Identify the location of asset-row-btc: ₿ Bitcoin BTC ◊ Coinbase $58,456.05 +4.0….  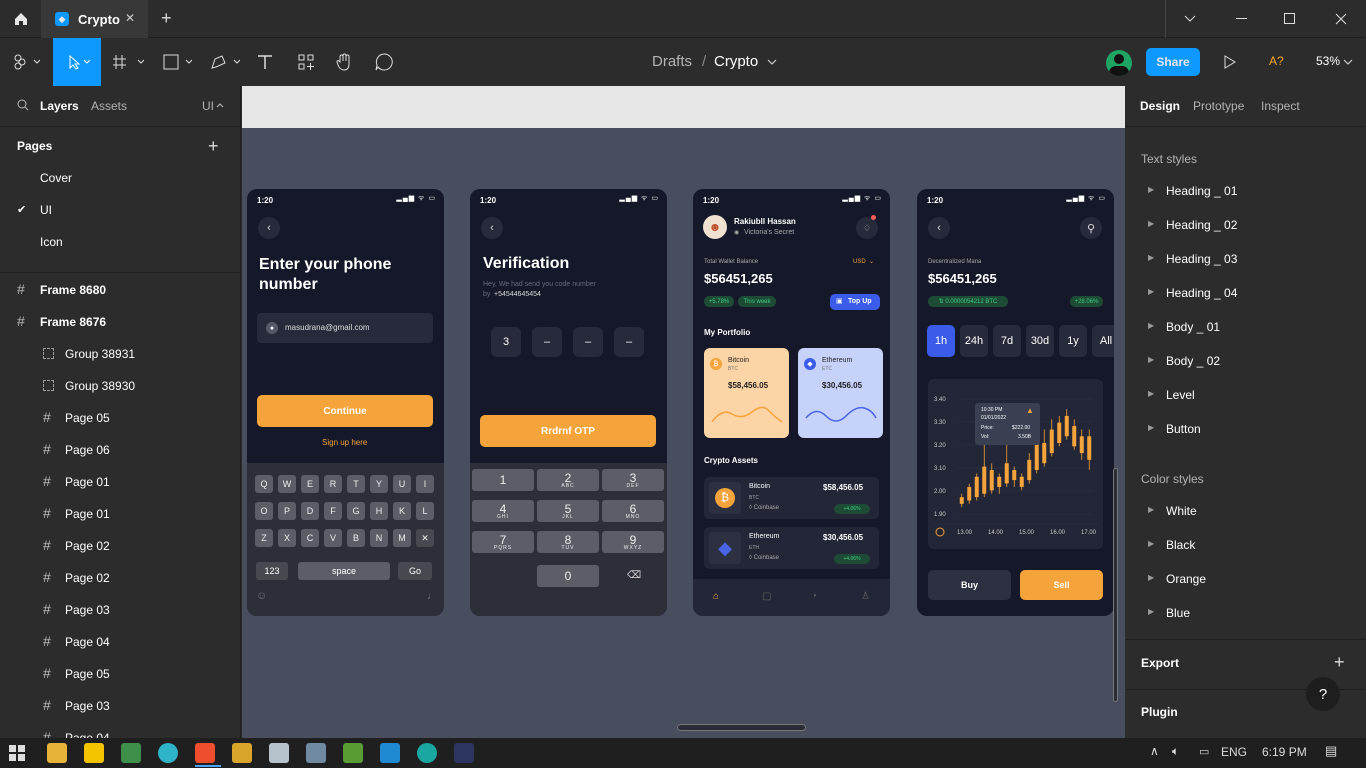
(791, 498).